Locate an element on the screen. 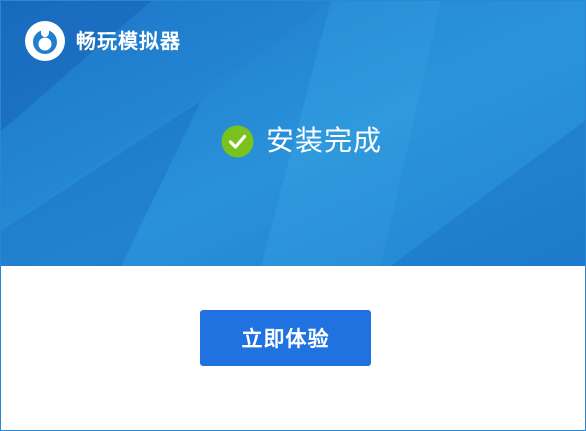  start-now-button: 立即体验 is located at coordinates (285, 338).